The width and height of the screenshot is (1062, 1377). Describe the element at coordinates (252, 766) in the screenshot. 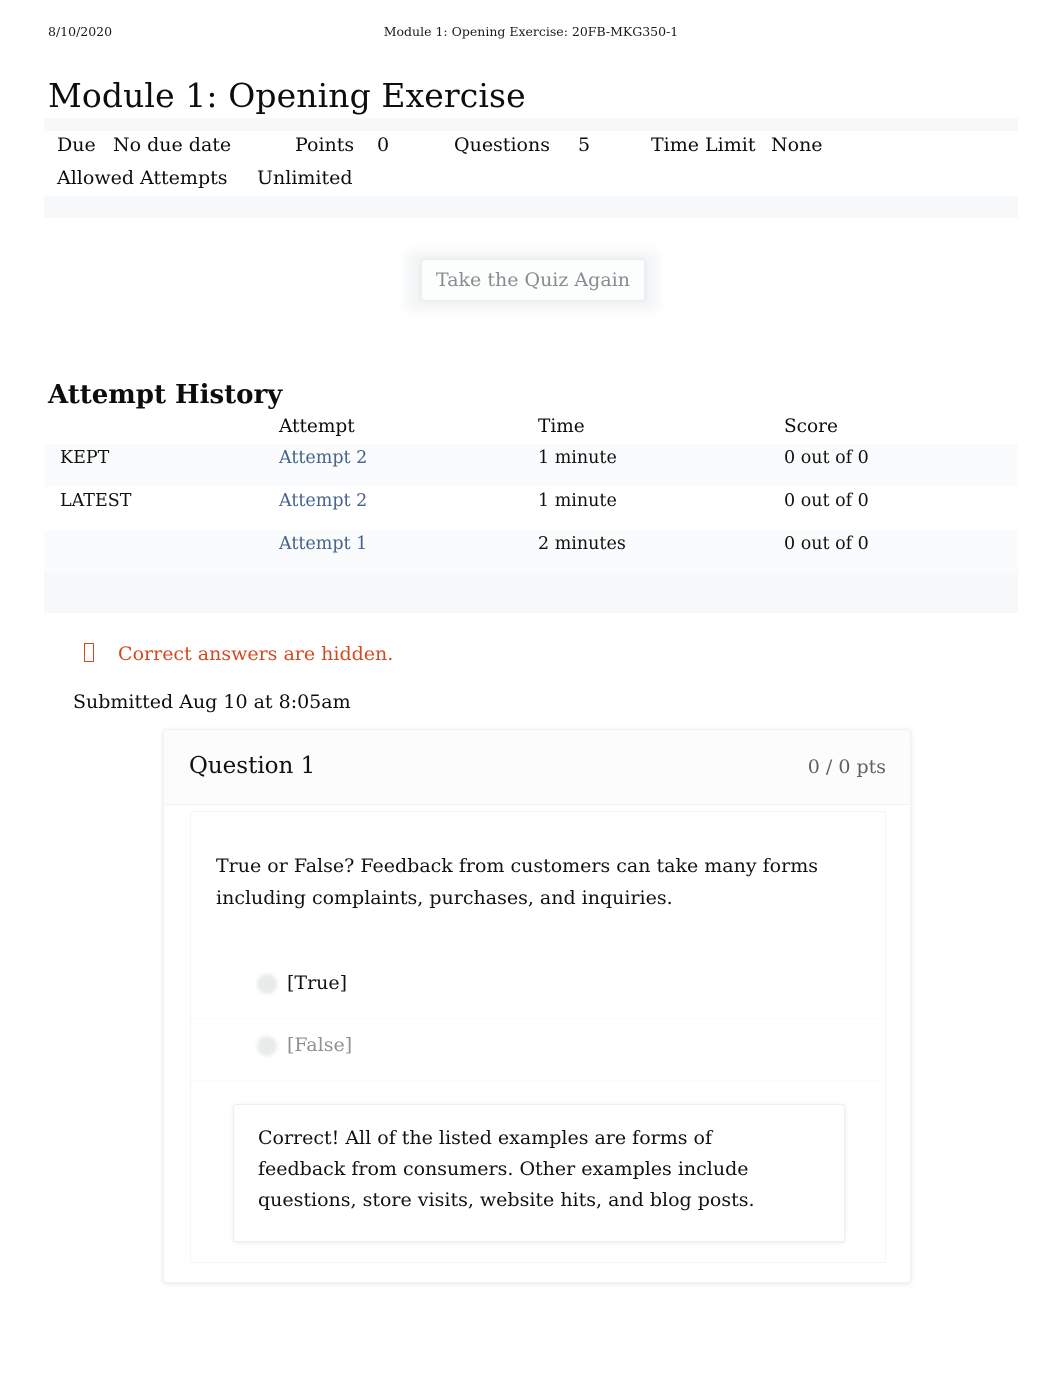

I see `question-title: Question 1` at that location.